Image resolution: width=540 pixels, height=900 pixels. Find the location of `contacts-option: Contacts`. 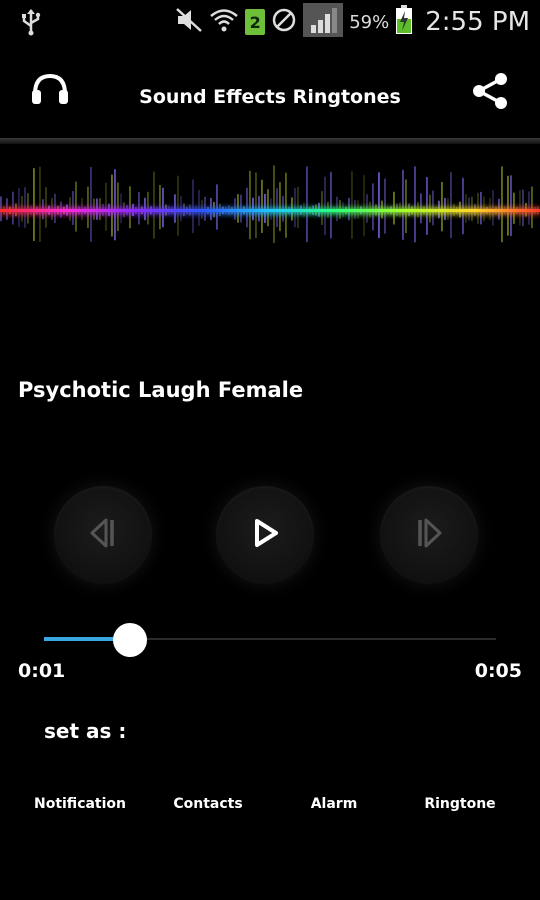

contacts-option: Contacts is located at coordinates (208, 804).